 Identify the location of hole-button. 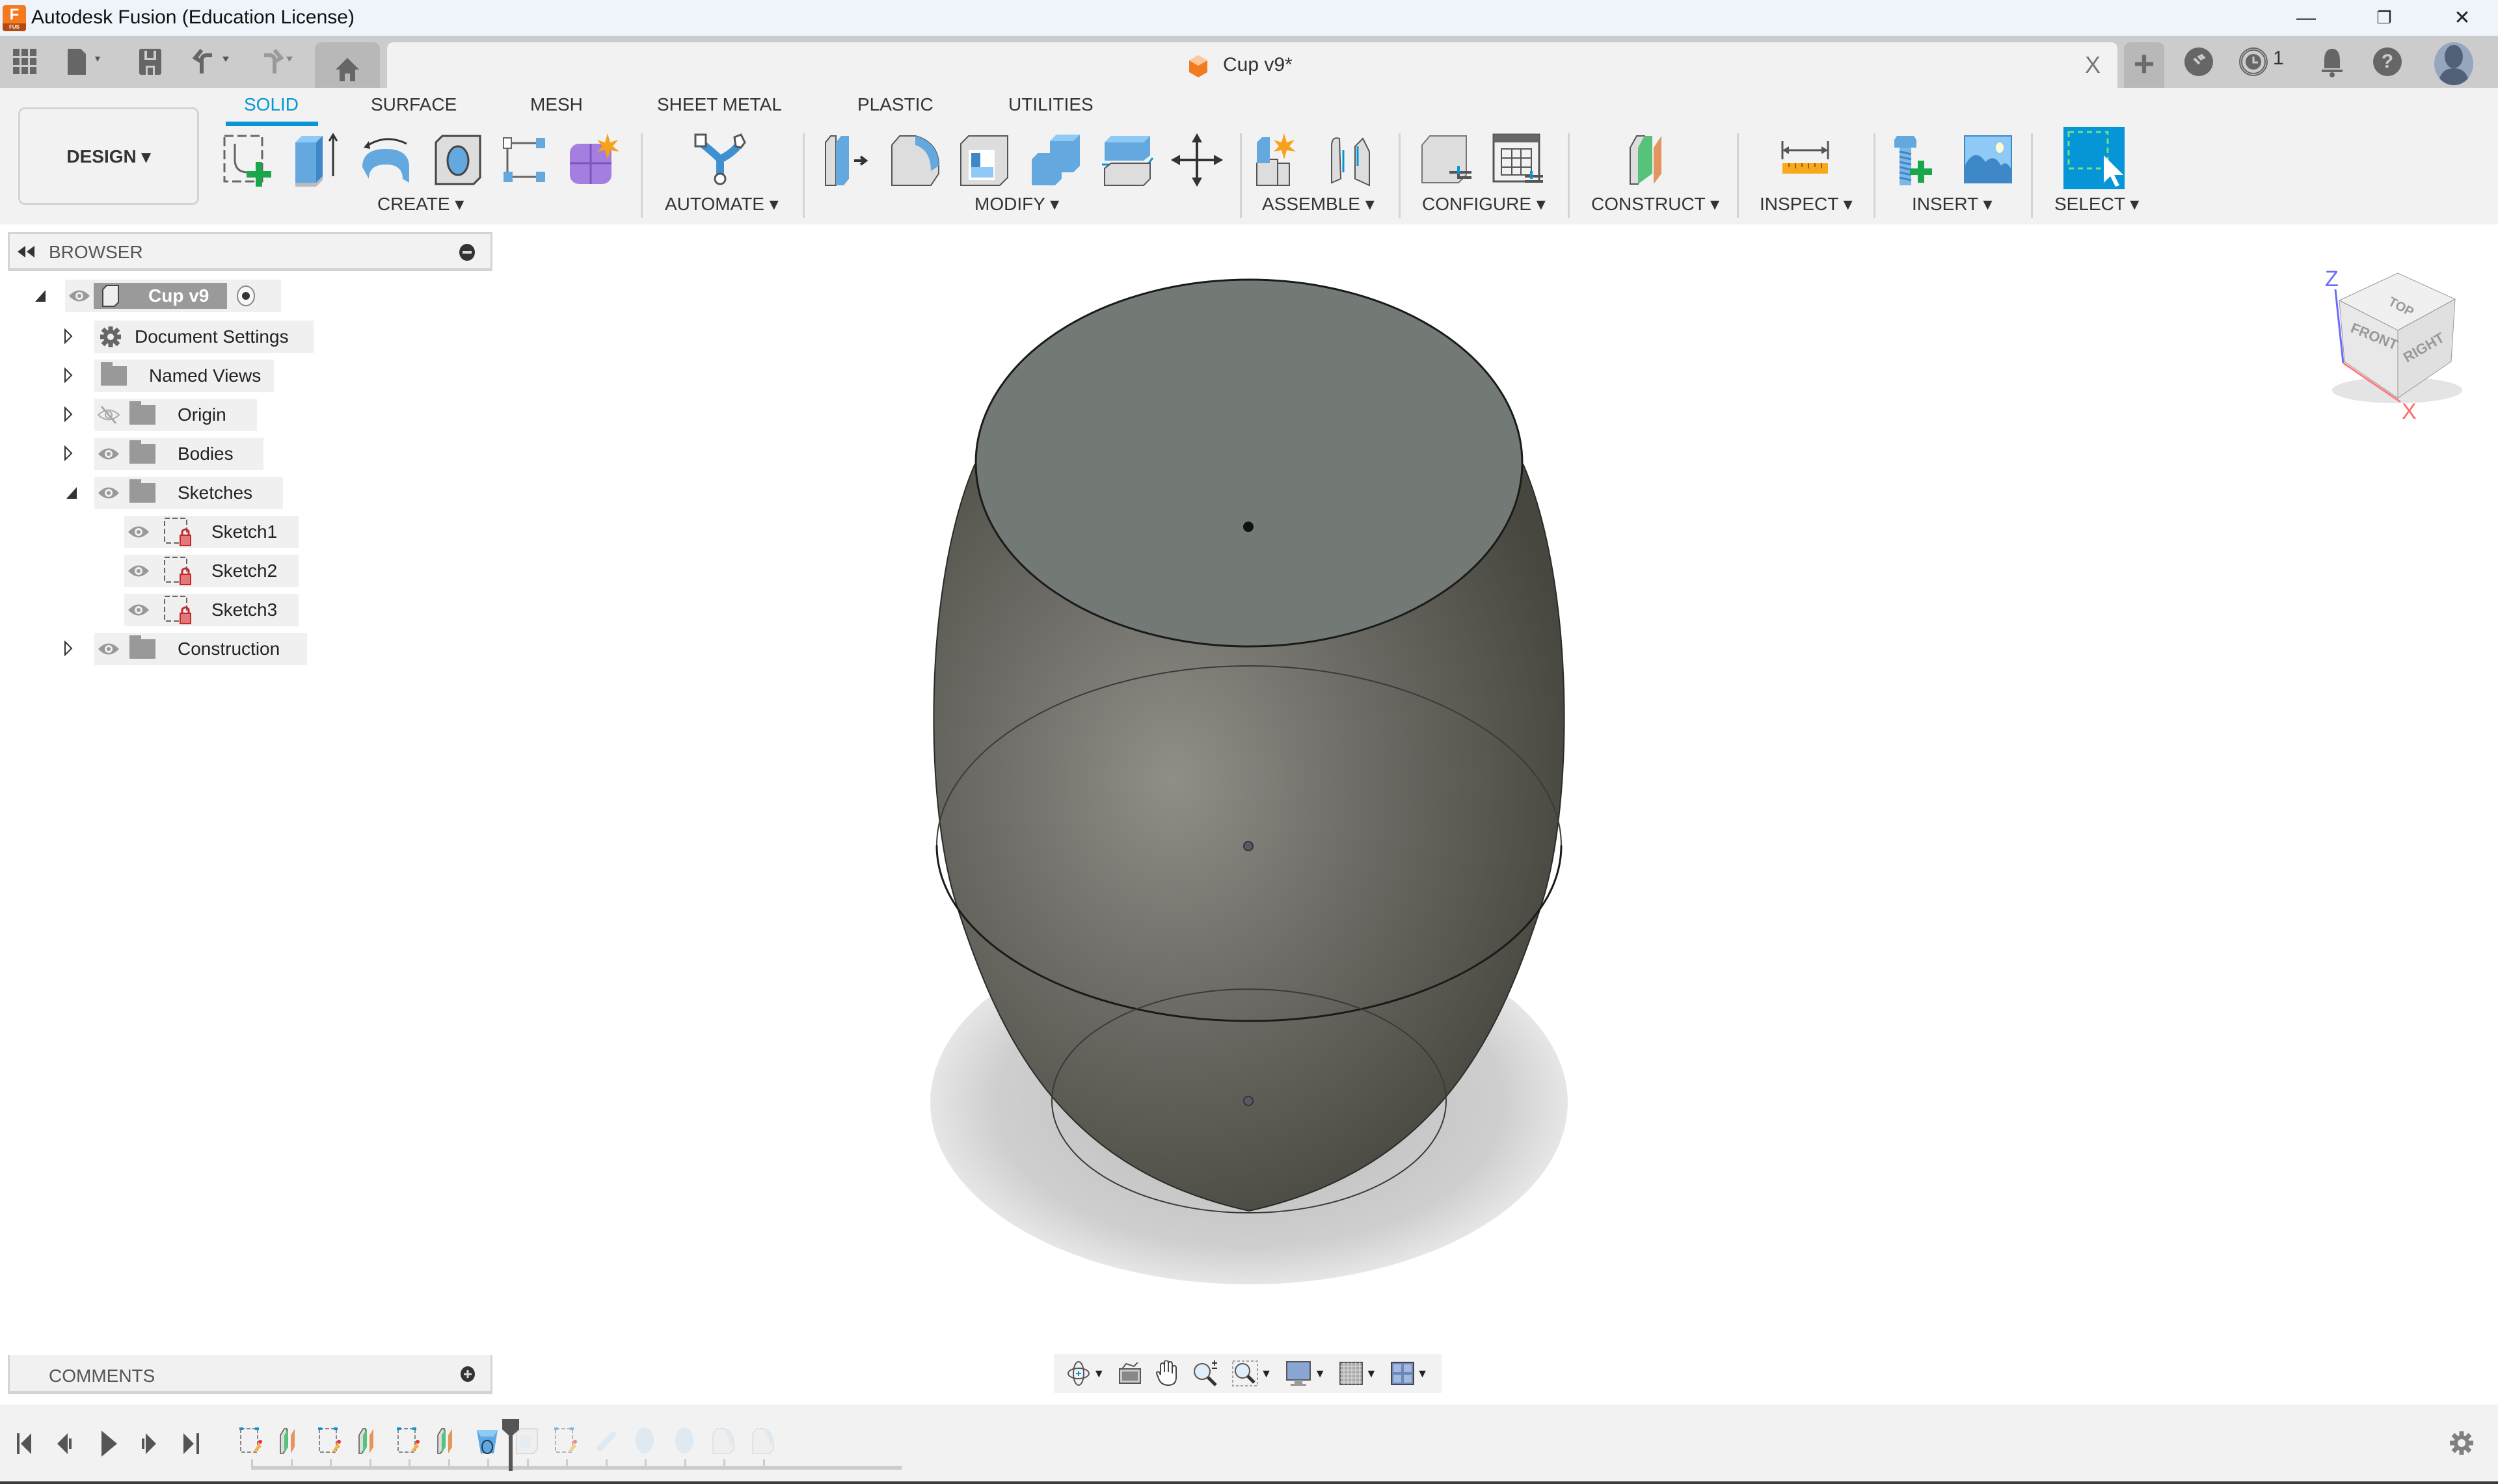
(458, 160).